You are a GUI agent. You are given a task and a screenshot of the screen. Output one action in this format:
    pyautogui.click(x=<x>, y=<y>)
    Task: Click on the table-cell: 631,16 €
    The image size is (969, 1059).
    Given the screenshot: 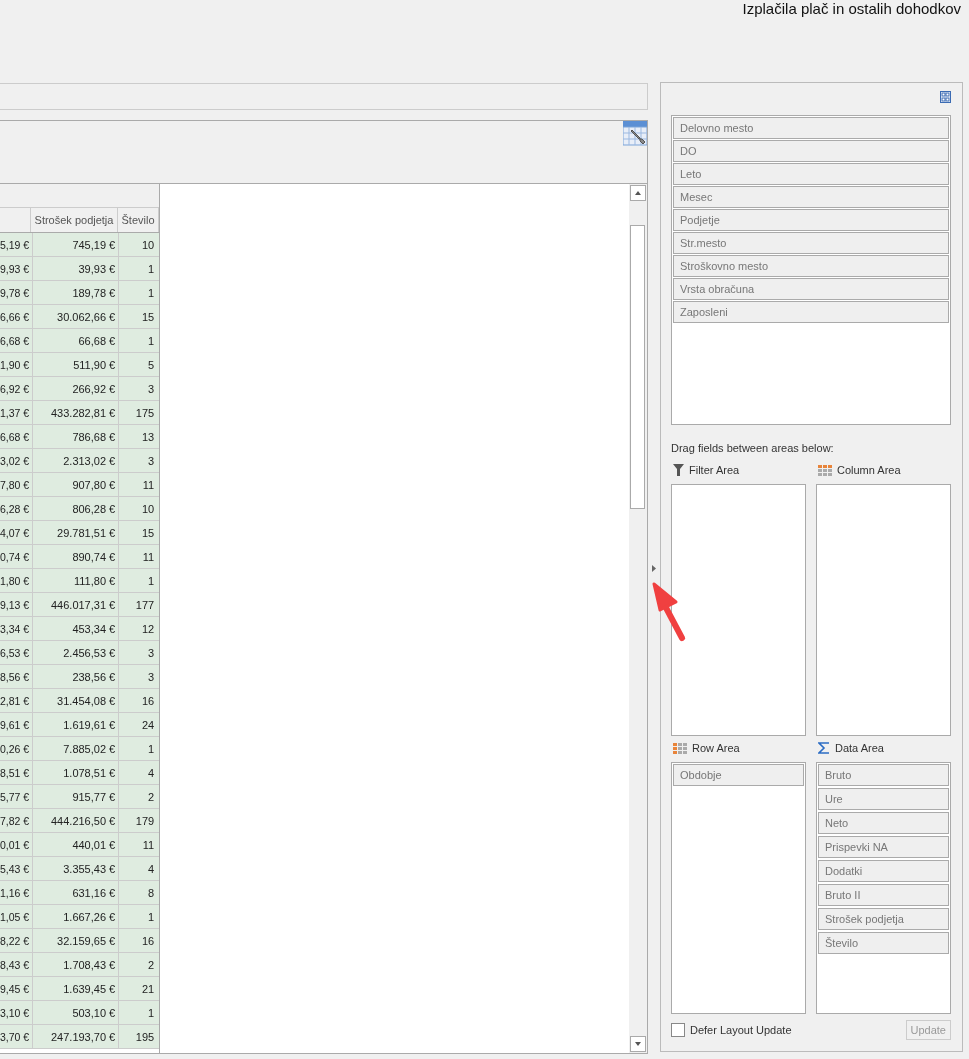 What is the action you would take?
    pyautogui.click(x=76, y=892)
    